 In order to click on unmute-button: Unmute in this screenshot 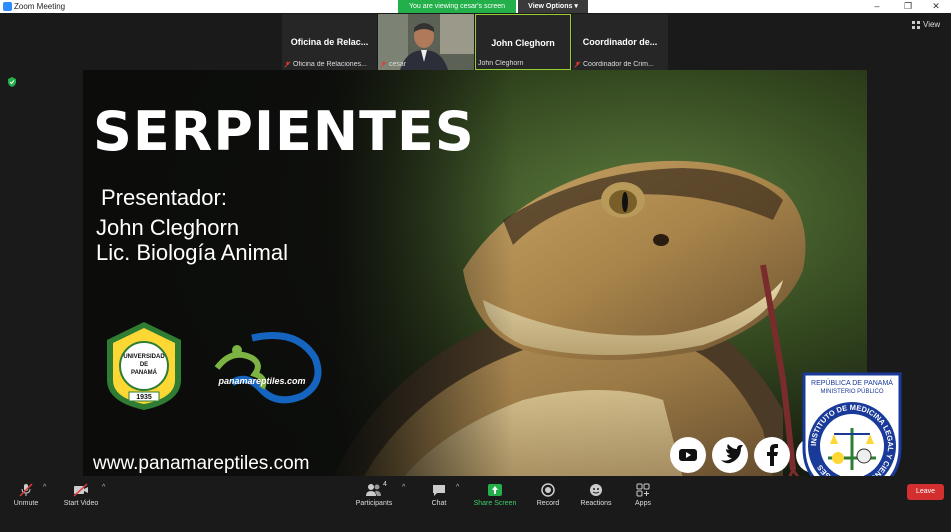, I will do `click(26, 495)`.